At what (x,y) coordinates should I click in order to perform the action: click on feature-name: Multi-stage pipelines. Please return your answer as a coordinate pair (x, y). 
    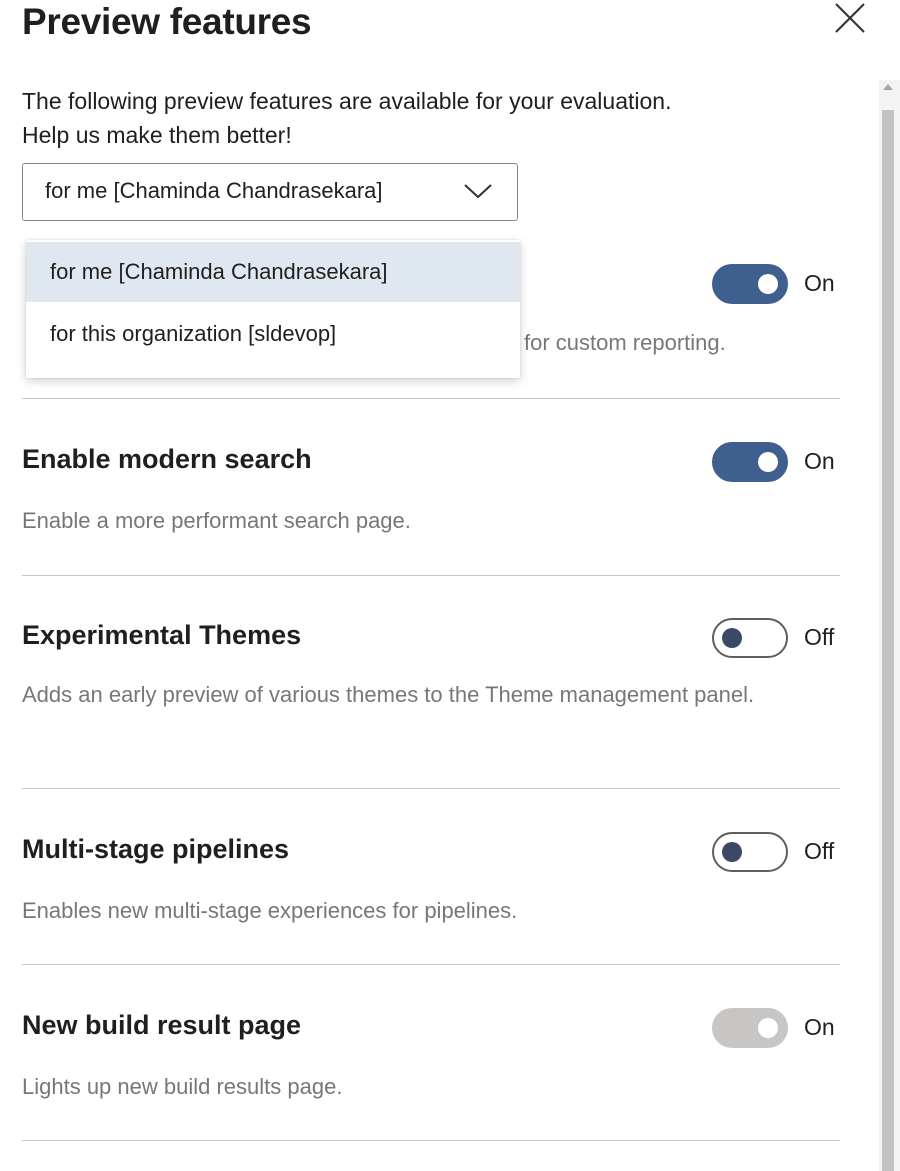
    Looking at the image, I should click on (156, 849).